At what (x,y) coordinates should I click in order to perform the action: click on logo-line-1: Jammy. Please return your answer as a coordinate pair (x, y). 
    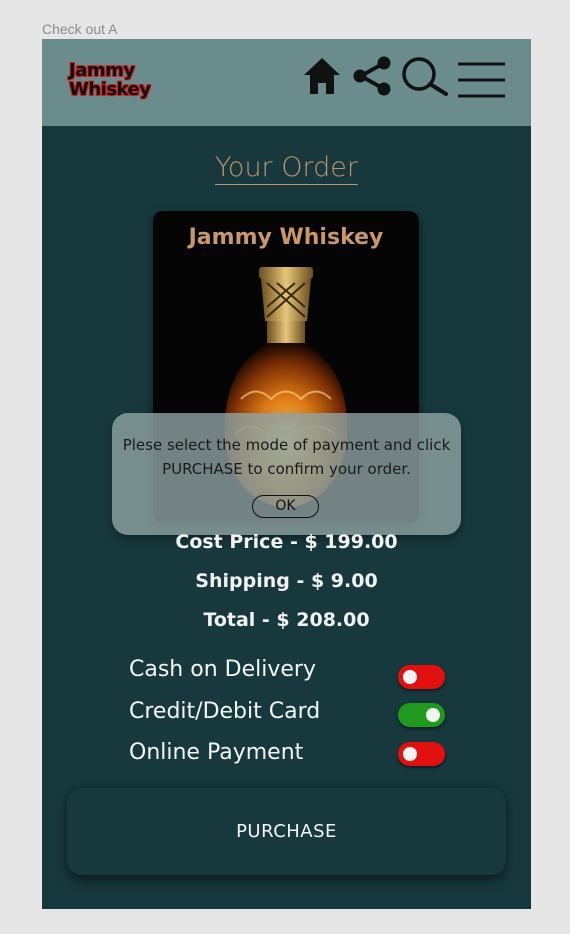
    Looking at the image, I should click on (102, 70).